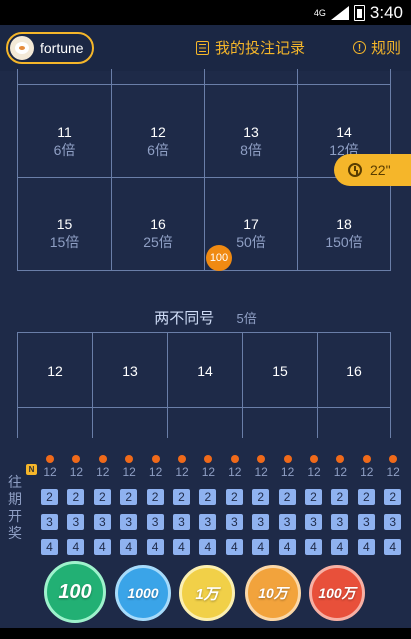  What do you see at coordinates (158, 131) in the screenshot?
I see `bet-cell-12: 12 6倍` at bounding box center [158, 131].